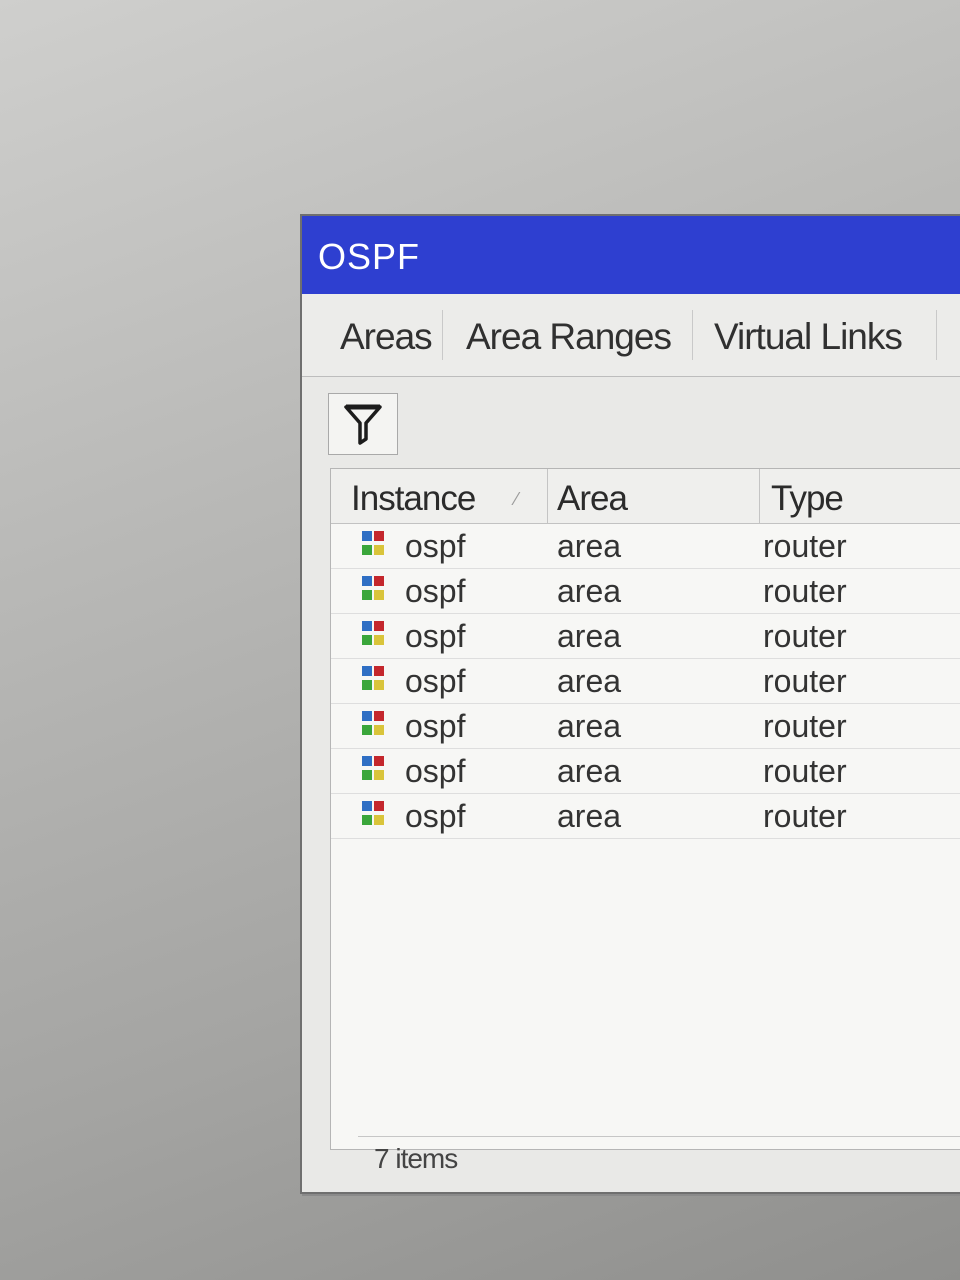 The width and height of the screenshot is (960, 1280). Describe the element at coordinates (386, 337) in the screenshot. I see `tab-areas: Areas` at that location.